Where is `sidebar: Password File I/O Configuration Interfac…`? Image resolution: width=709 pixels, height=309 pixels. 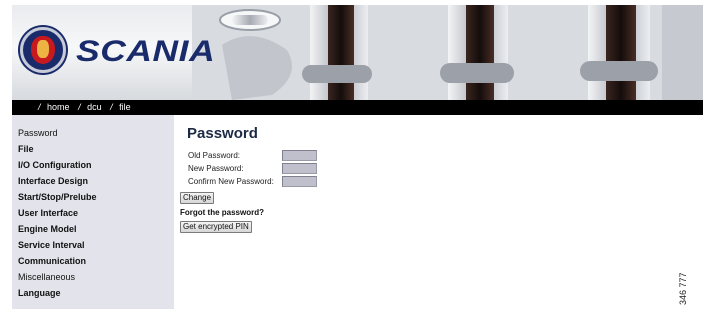 sidebar: Password File I/O Configuration Interfac… is located at coordinates (93, 212).